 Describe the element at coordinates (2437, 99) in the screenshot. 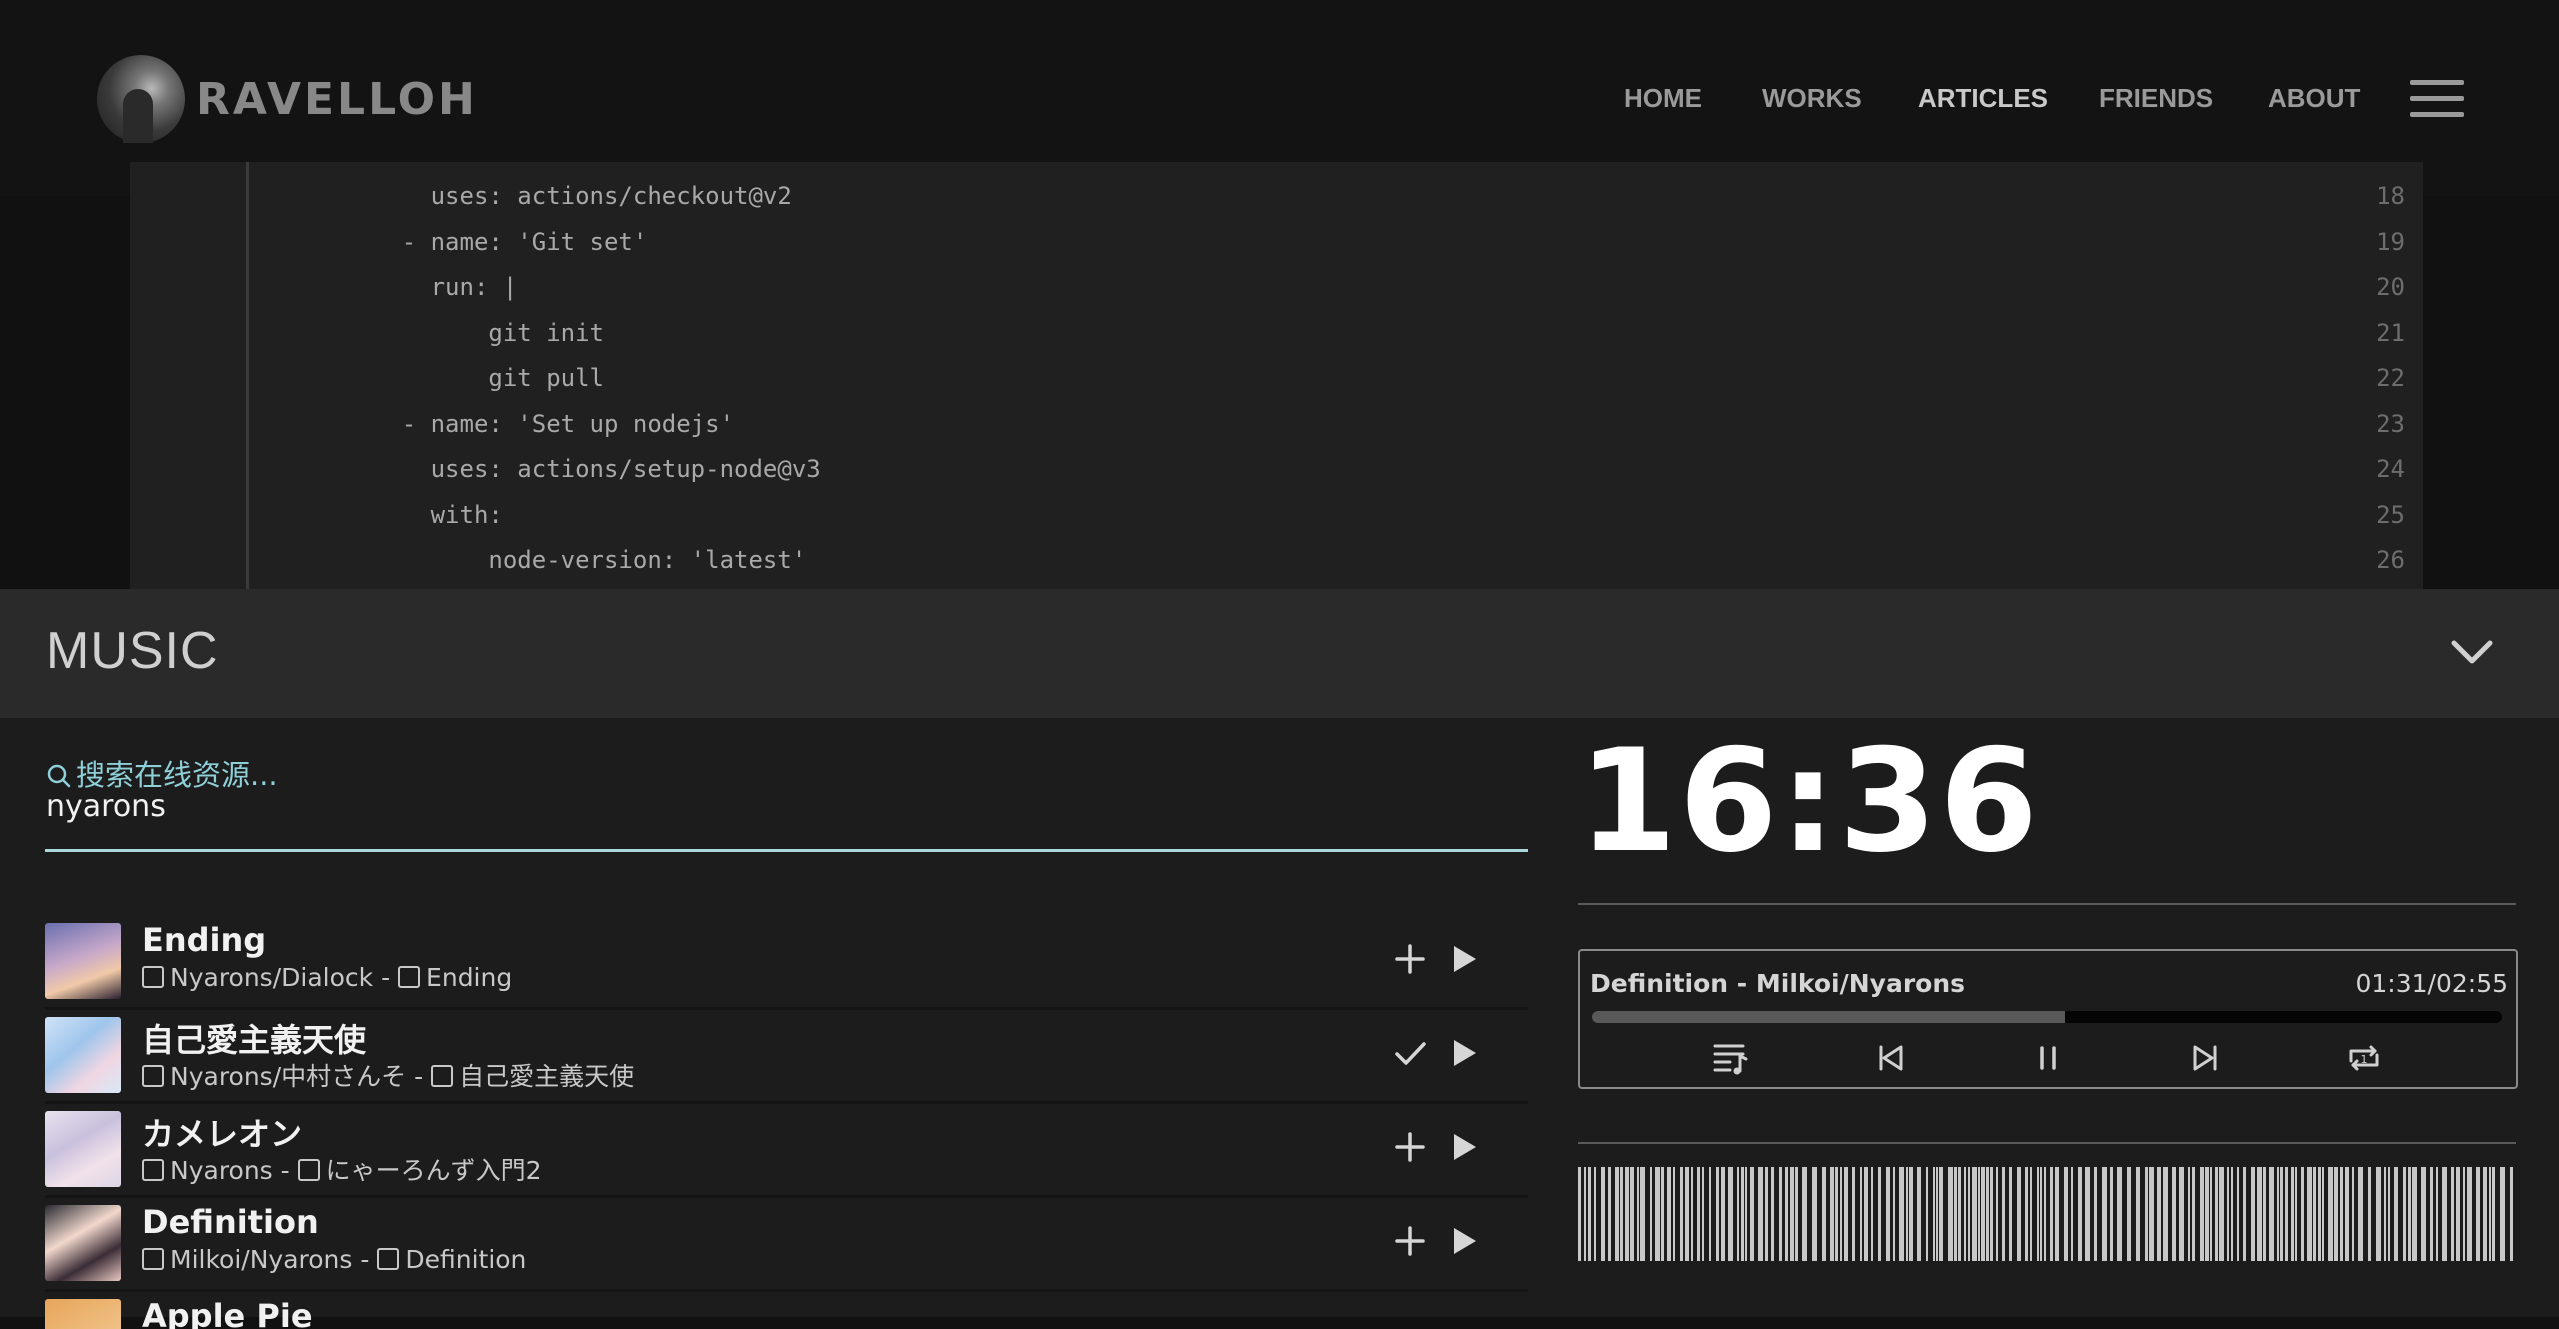

I see `hamburger-menu-icon` at that location.